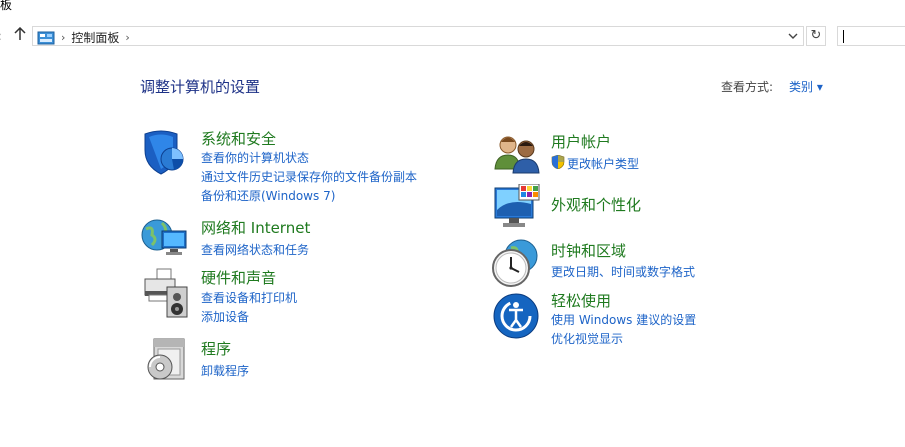 The width and height of the screenshot is (905, 447). Describe the element at coordinates (268, 195) in the screenshot. I see `link-backup-restore: 备份和还原(Windows 7)` at that location.